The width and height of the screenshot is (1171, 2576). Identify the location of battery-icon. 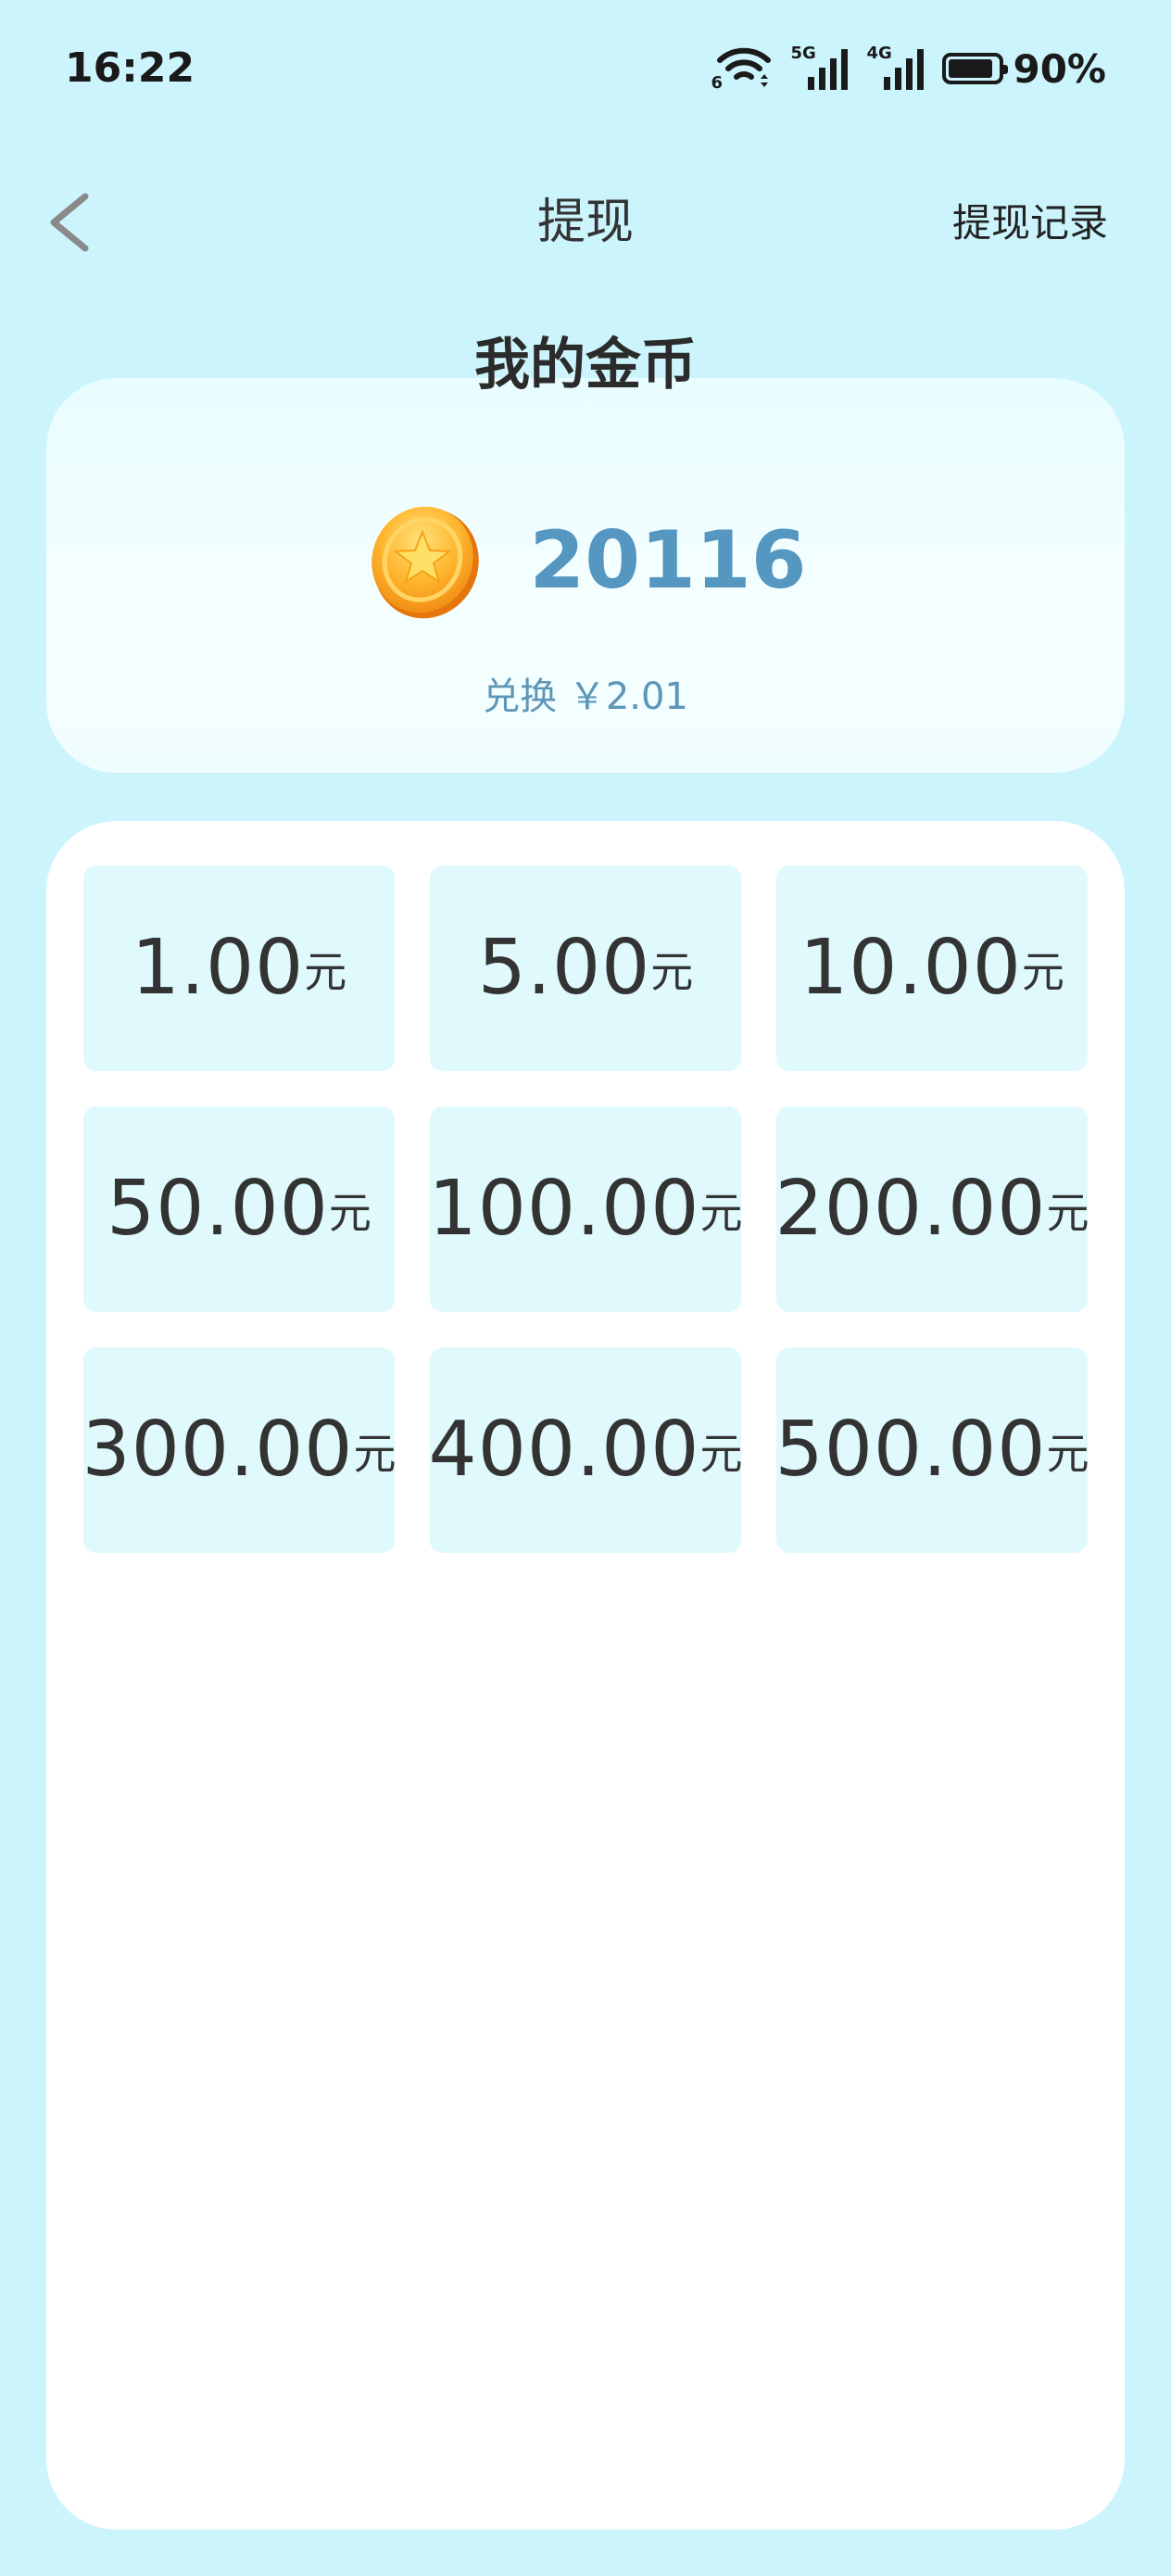
(976, 68).